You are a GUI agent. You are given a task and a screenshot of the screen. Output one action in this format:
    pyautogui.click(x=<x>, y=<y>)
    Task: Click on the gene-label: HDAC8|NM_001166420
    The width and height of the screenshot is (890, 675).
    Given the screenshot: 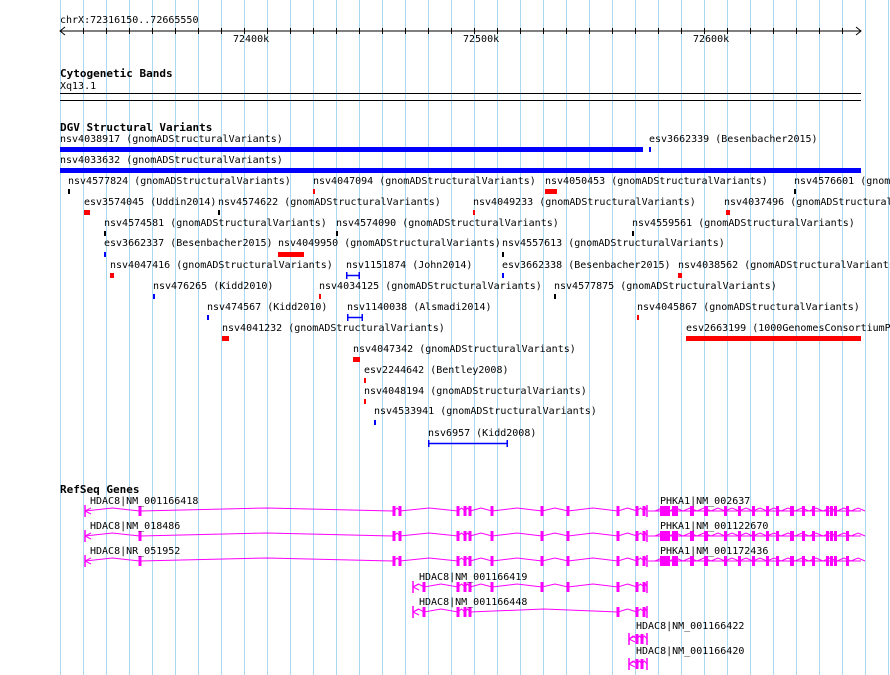 What is the action you would take?
    pyautogui.click(x=690, y=651)
    